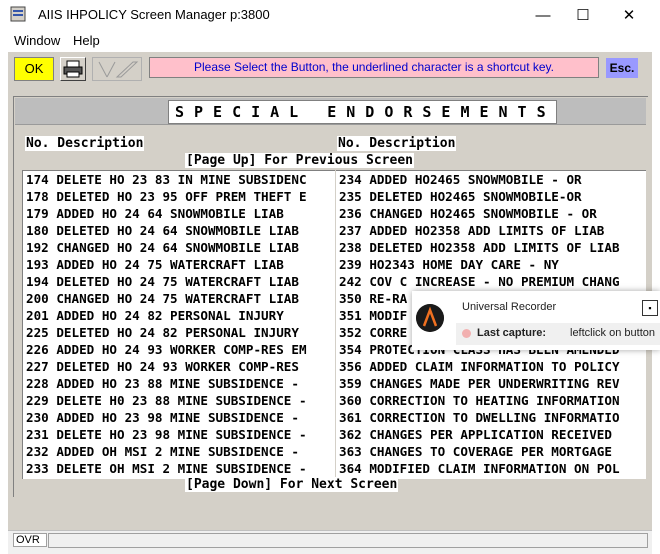 This screenshot has width=660, height=554. Describe the element at coordinates (179, 196) in the screenshot. I see `list-item: 178 DELETED HO 23 95 OFF PREM THEFT E` at that location.